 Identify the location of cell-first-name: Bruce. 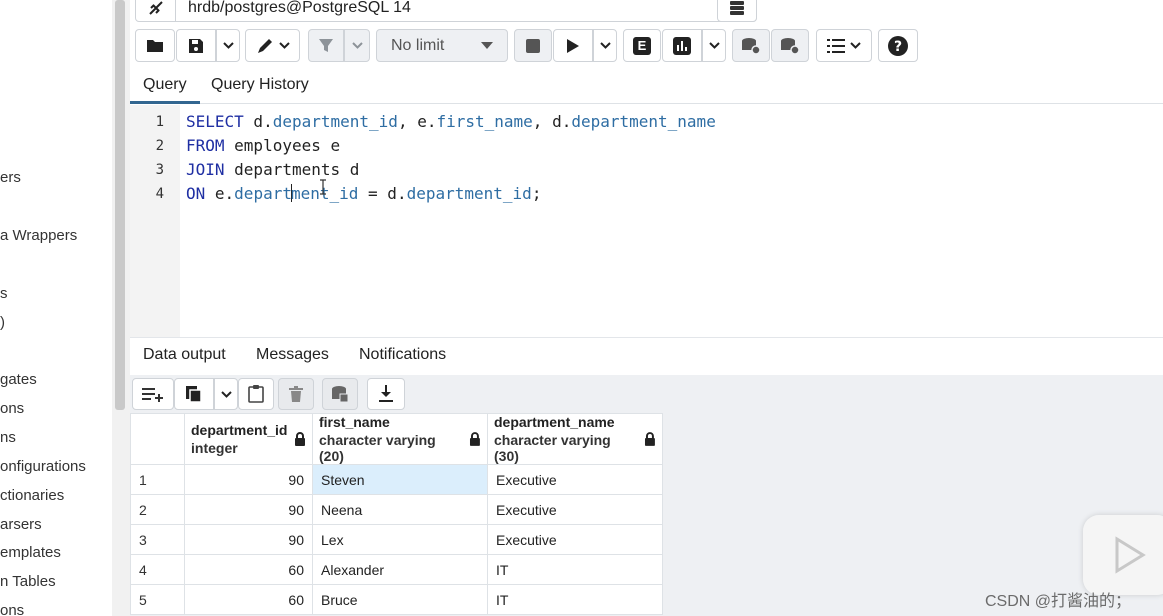
(400, 599).